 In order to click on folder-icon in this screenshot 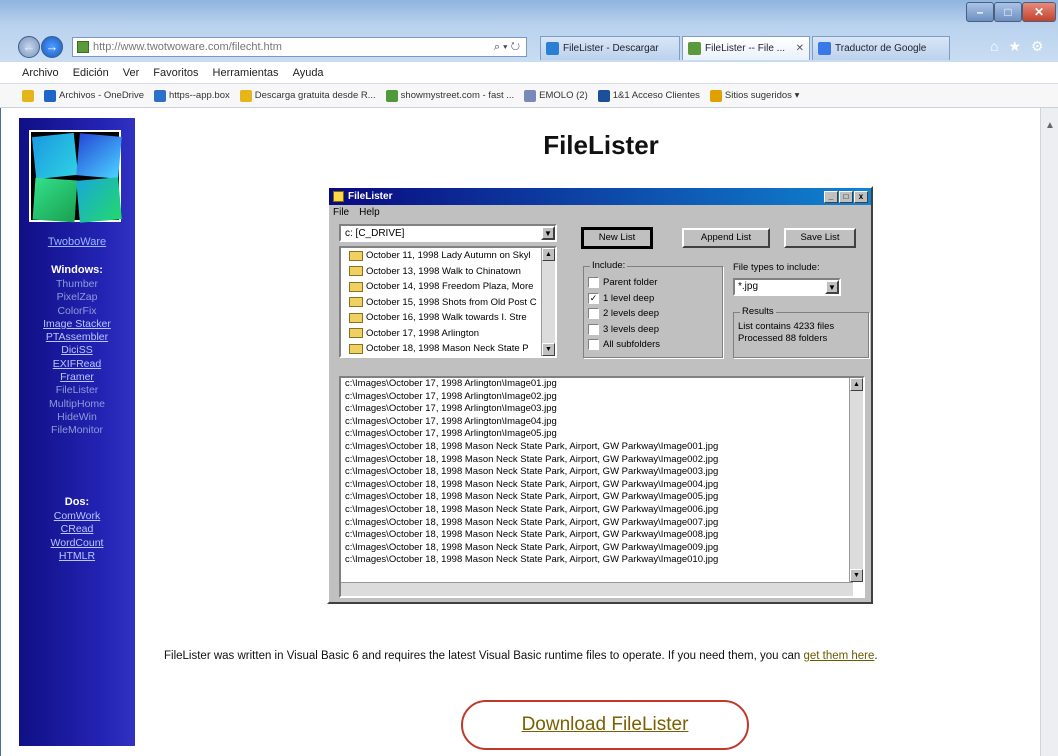, I will do `click(356, 286)`.